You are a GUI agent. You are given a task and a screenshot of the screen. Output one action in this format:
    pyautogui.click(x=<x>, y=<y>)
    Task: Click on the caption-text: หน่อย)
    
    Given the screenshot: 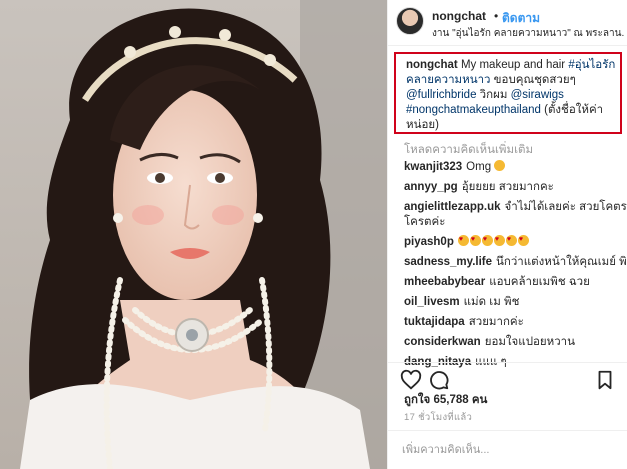 What is the action you would take?
    pyautogui.click(x=422, y=125)
    